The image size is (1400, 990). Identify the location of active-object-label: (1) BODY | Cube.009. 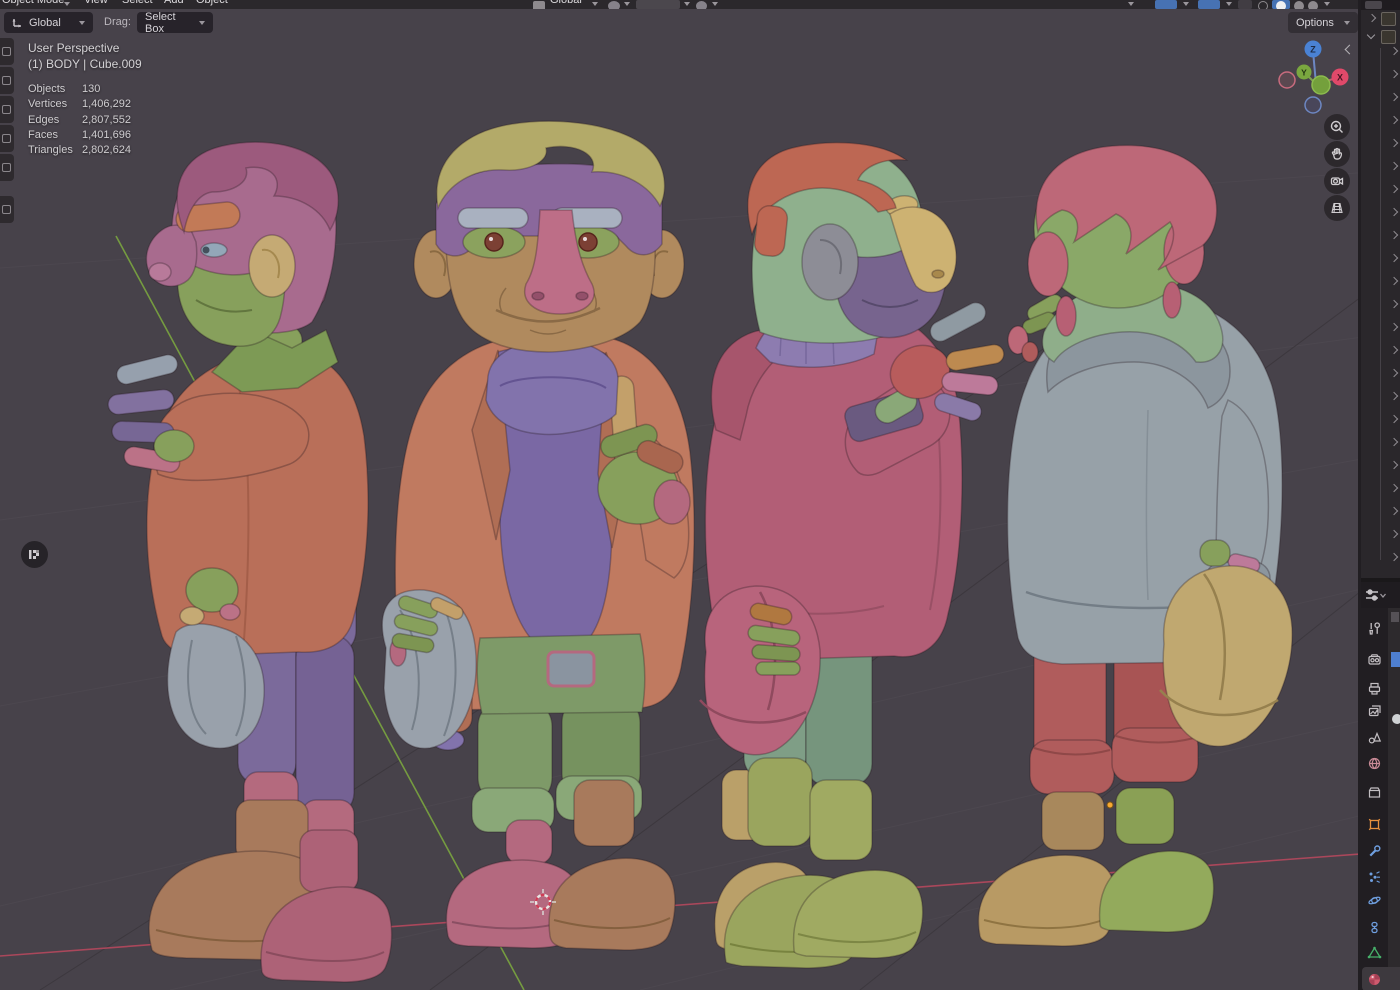
(85, 64).